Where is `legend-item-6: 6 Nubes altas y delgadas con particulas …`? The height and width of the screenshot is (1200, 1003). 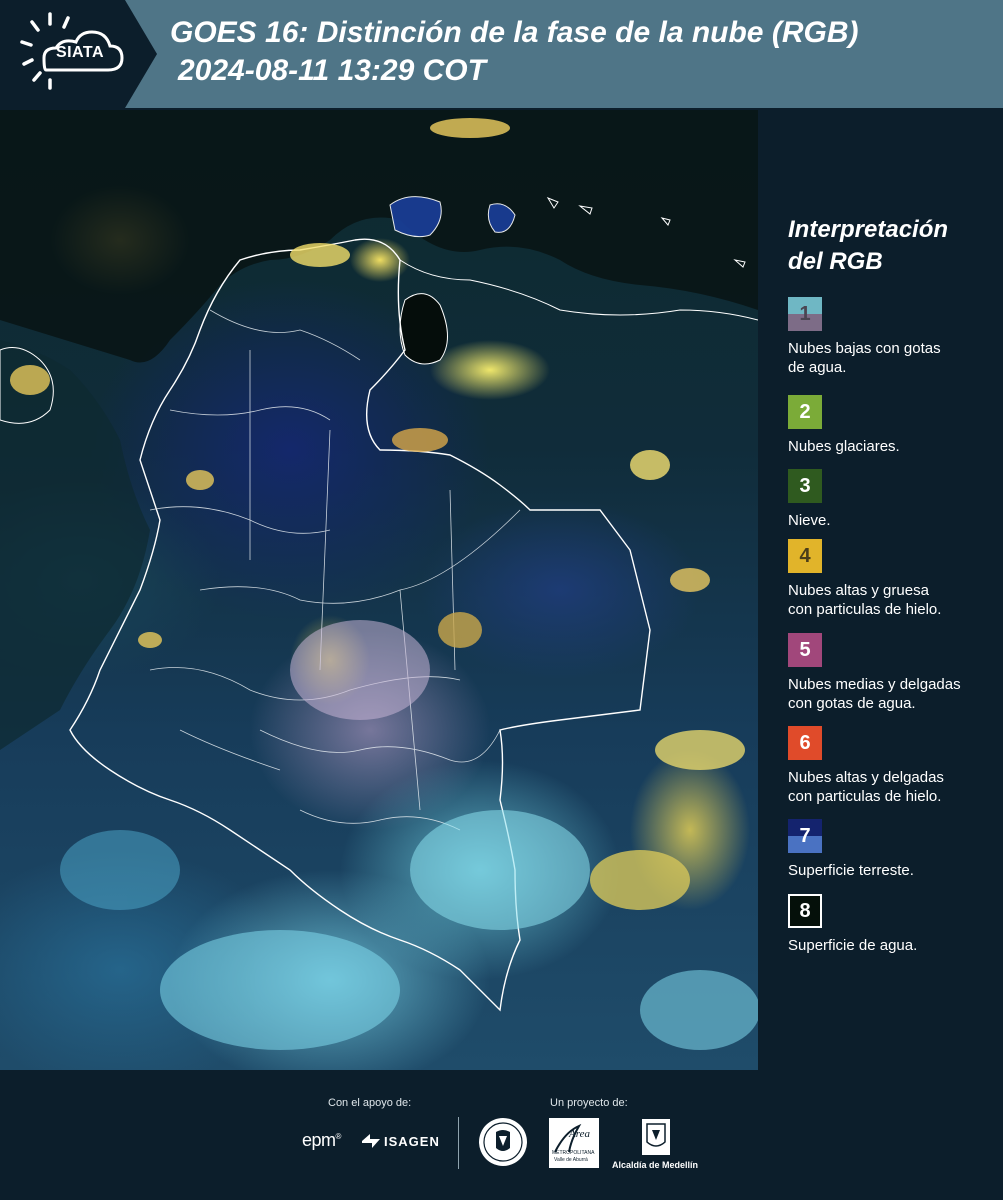 legend-item-6: 6 Nubes altas y delgadas con particulas … is located at coordinates (893, 766).